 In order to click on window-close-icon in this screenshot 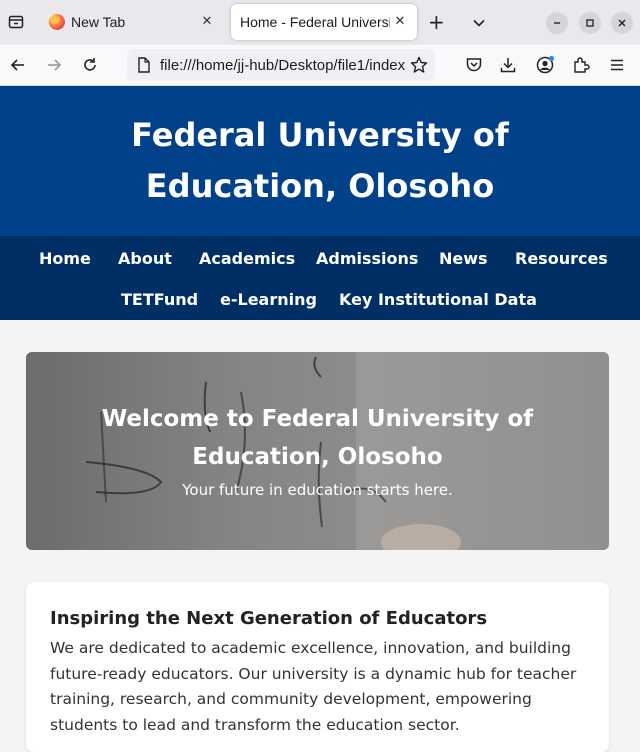, I will do `click(622, 23)`.